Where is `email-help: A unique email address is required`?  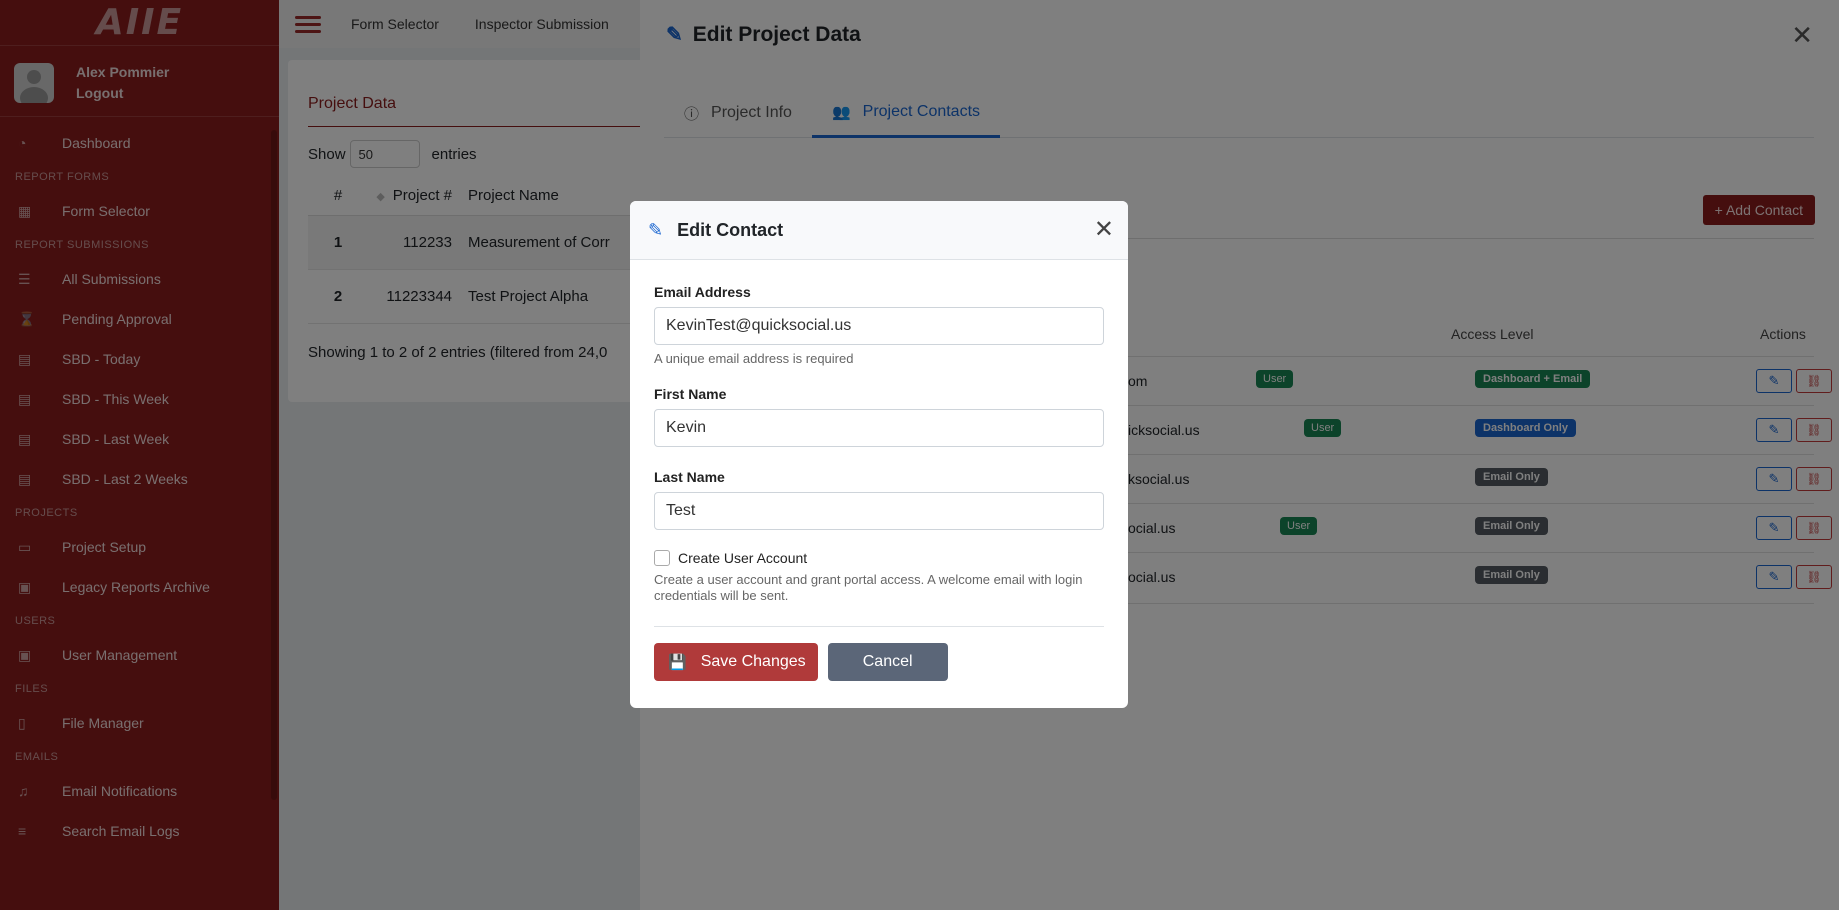
email-help: A unique email address is required is located at coordinates (754, 358).